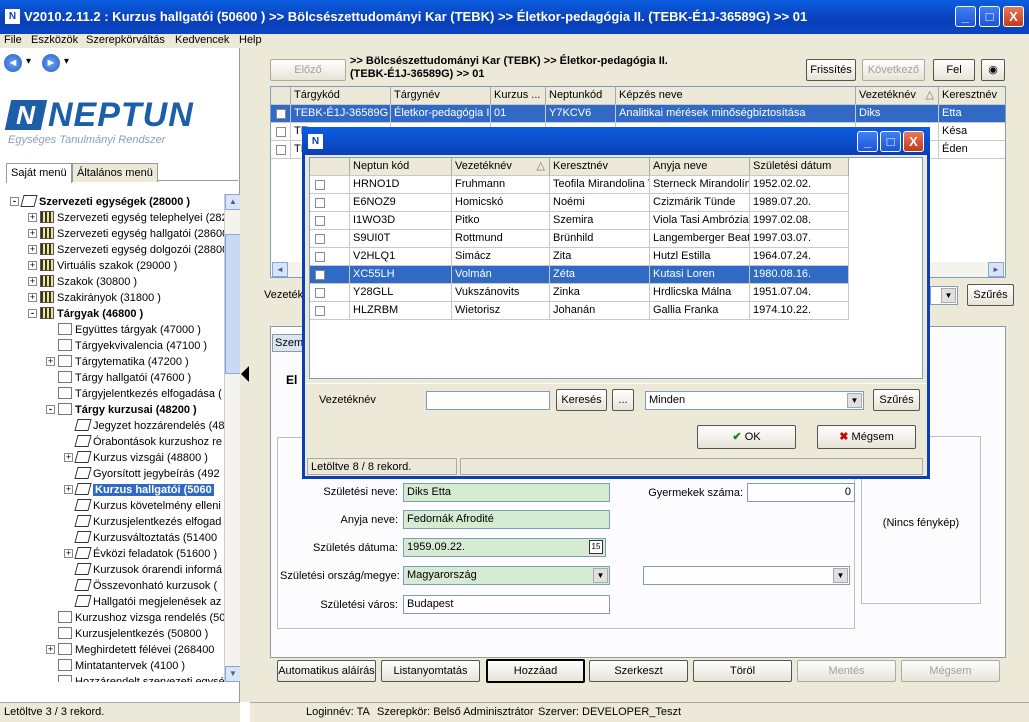  I want to click on scroll-down-icon: ▼, so click(233, 674).